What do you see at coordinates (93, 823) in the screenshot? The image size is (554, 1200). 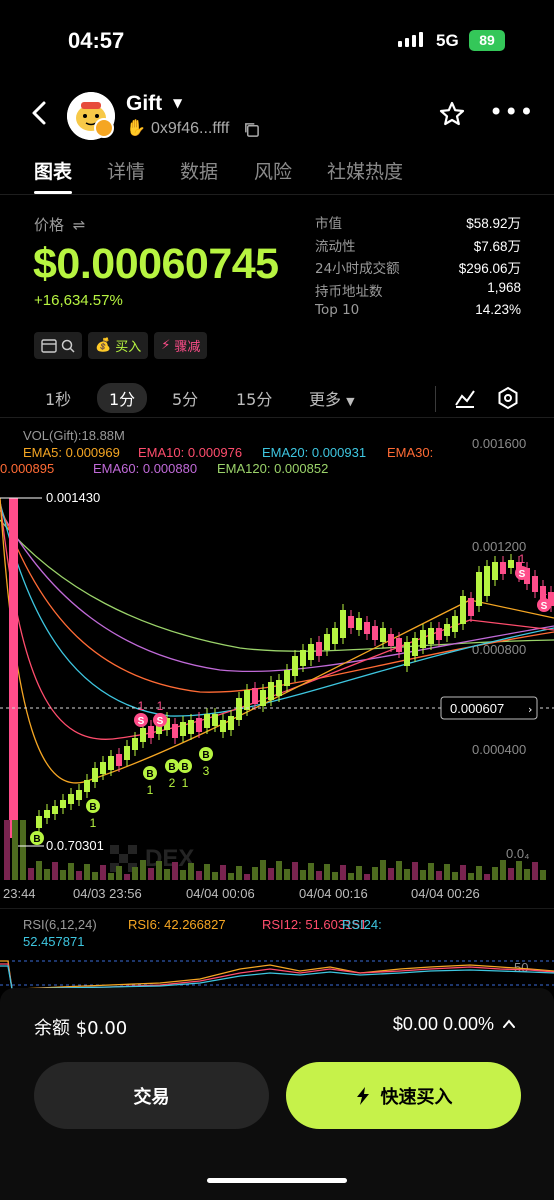 I see `trade-marker-count: 1` at bounding box center [93, 823].